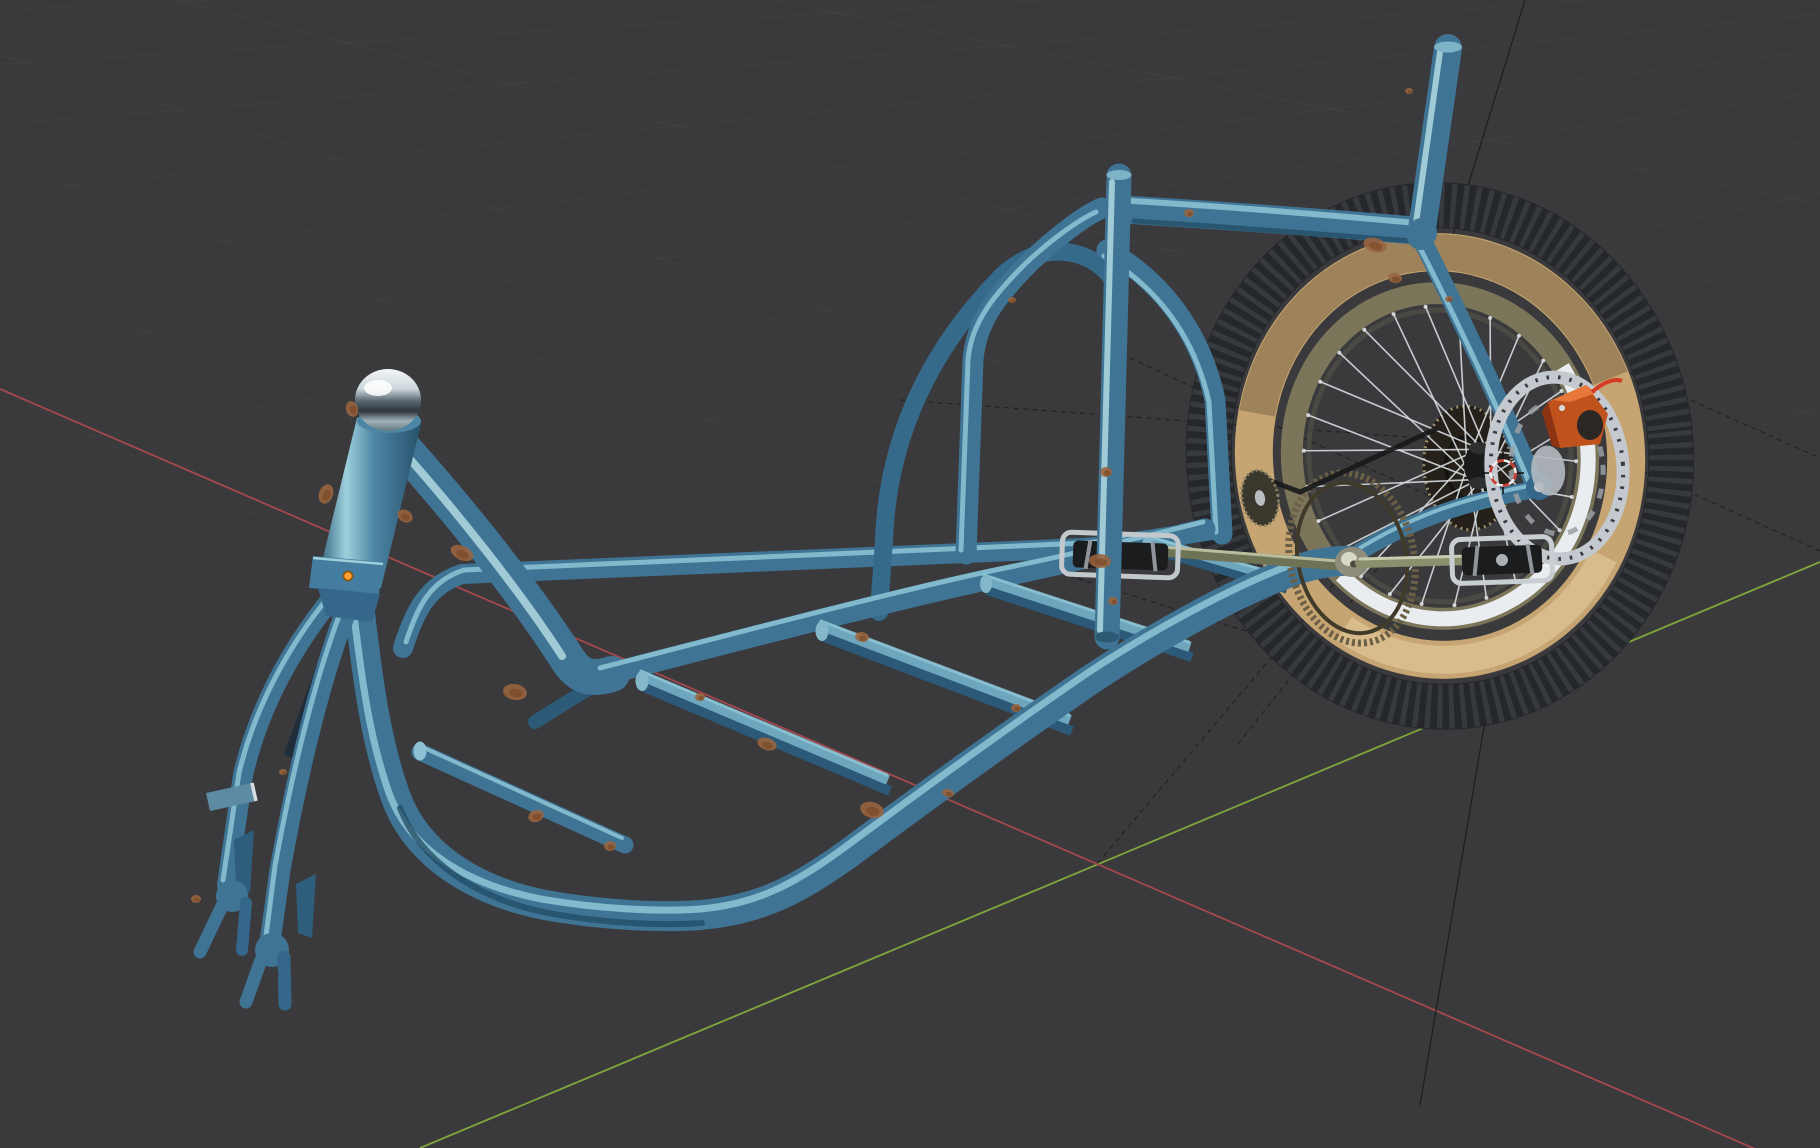 The image size is (1820, 1148). What do you see at coordinates (1562, 408) in the screenshot?
I see `caliper-bolt` at bounding box center [1562, 408].